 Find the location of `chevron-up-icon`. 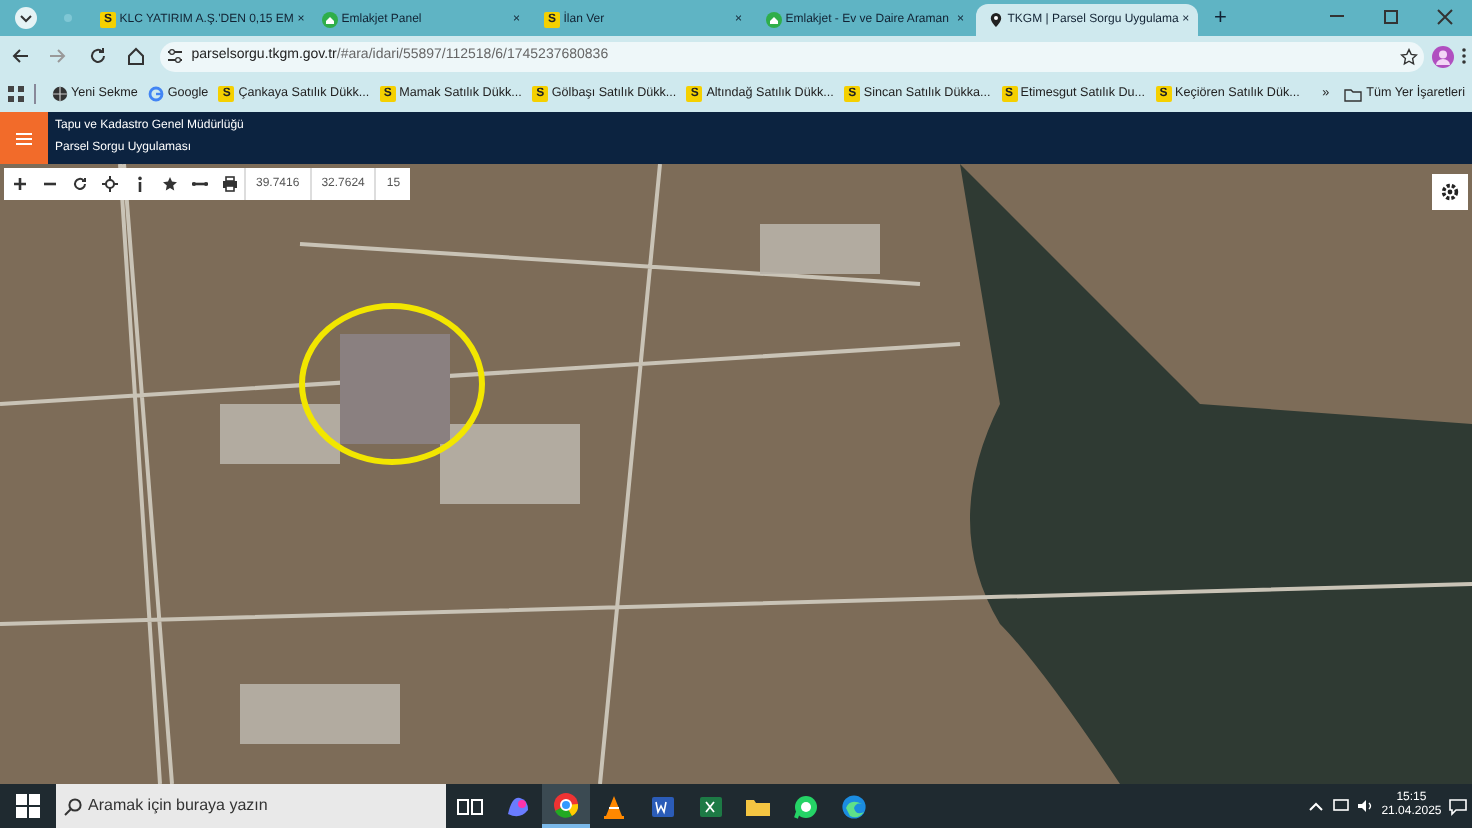

chevron-up-icon is located at coordinates (1316, 806).